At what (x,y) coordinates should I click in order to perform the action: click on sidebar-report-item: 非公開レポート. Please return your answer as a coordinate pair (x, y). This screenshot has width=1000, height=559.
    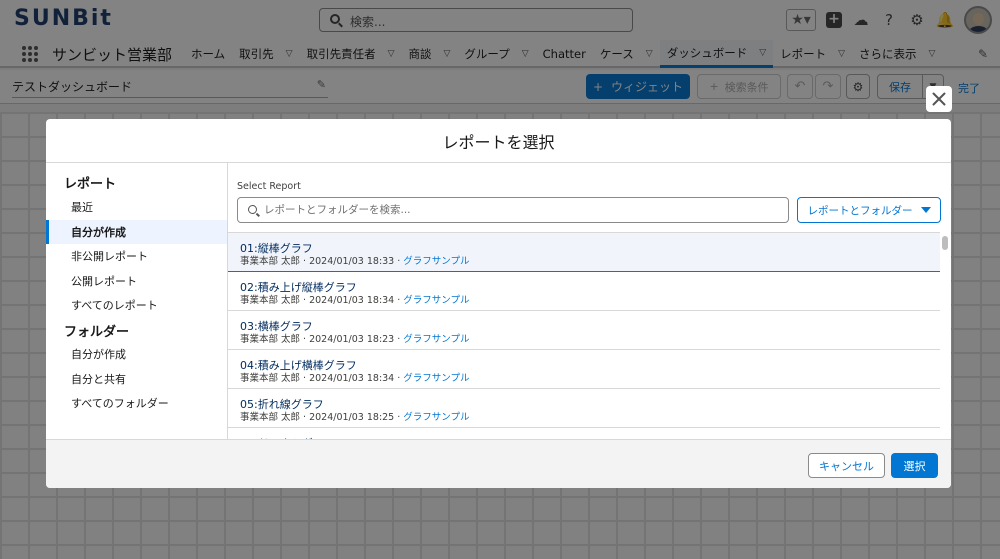
    Looking at the image, I should click on (136, 256).